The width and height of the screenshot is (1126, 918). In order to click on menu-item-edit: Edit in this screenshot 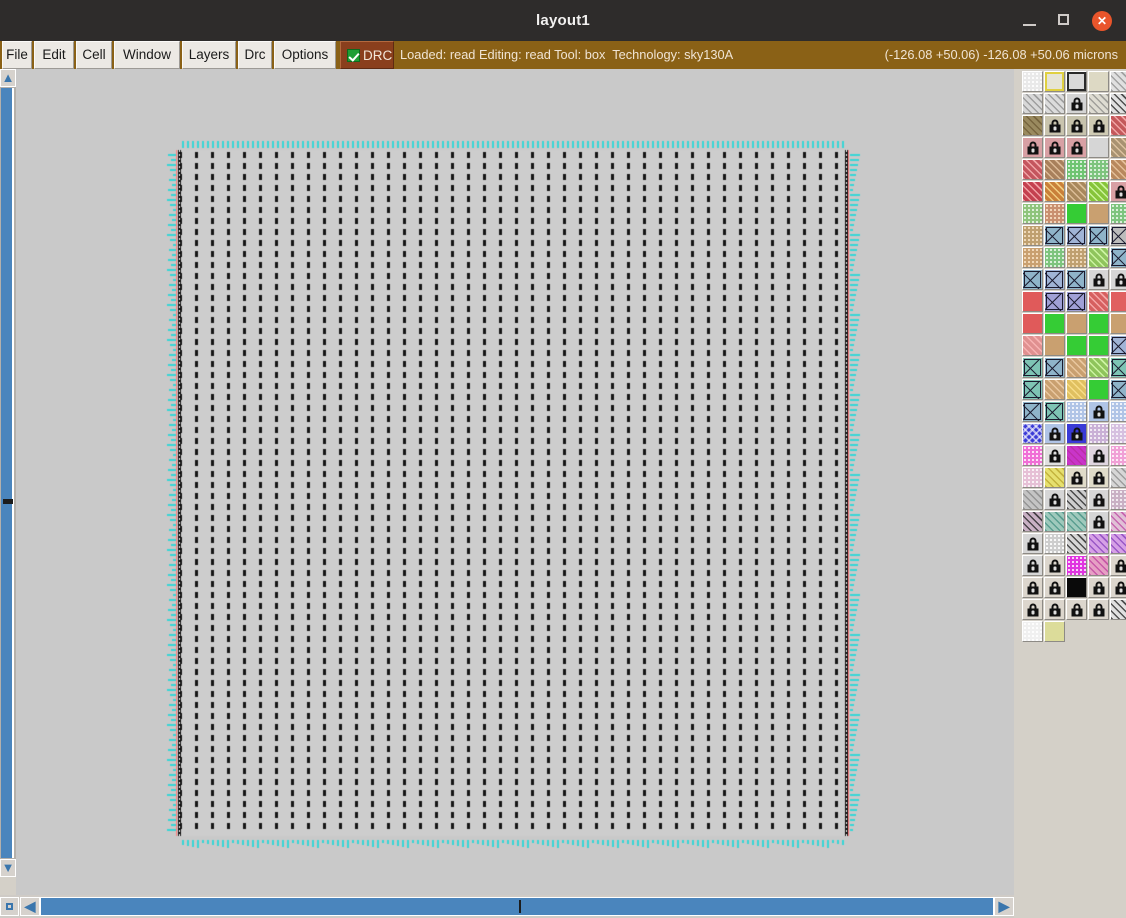, I will do `click(54, 55)`.